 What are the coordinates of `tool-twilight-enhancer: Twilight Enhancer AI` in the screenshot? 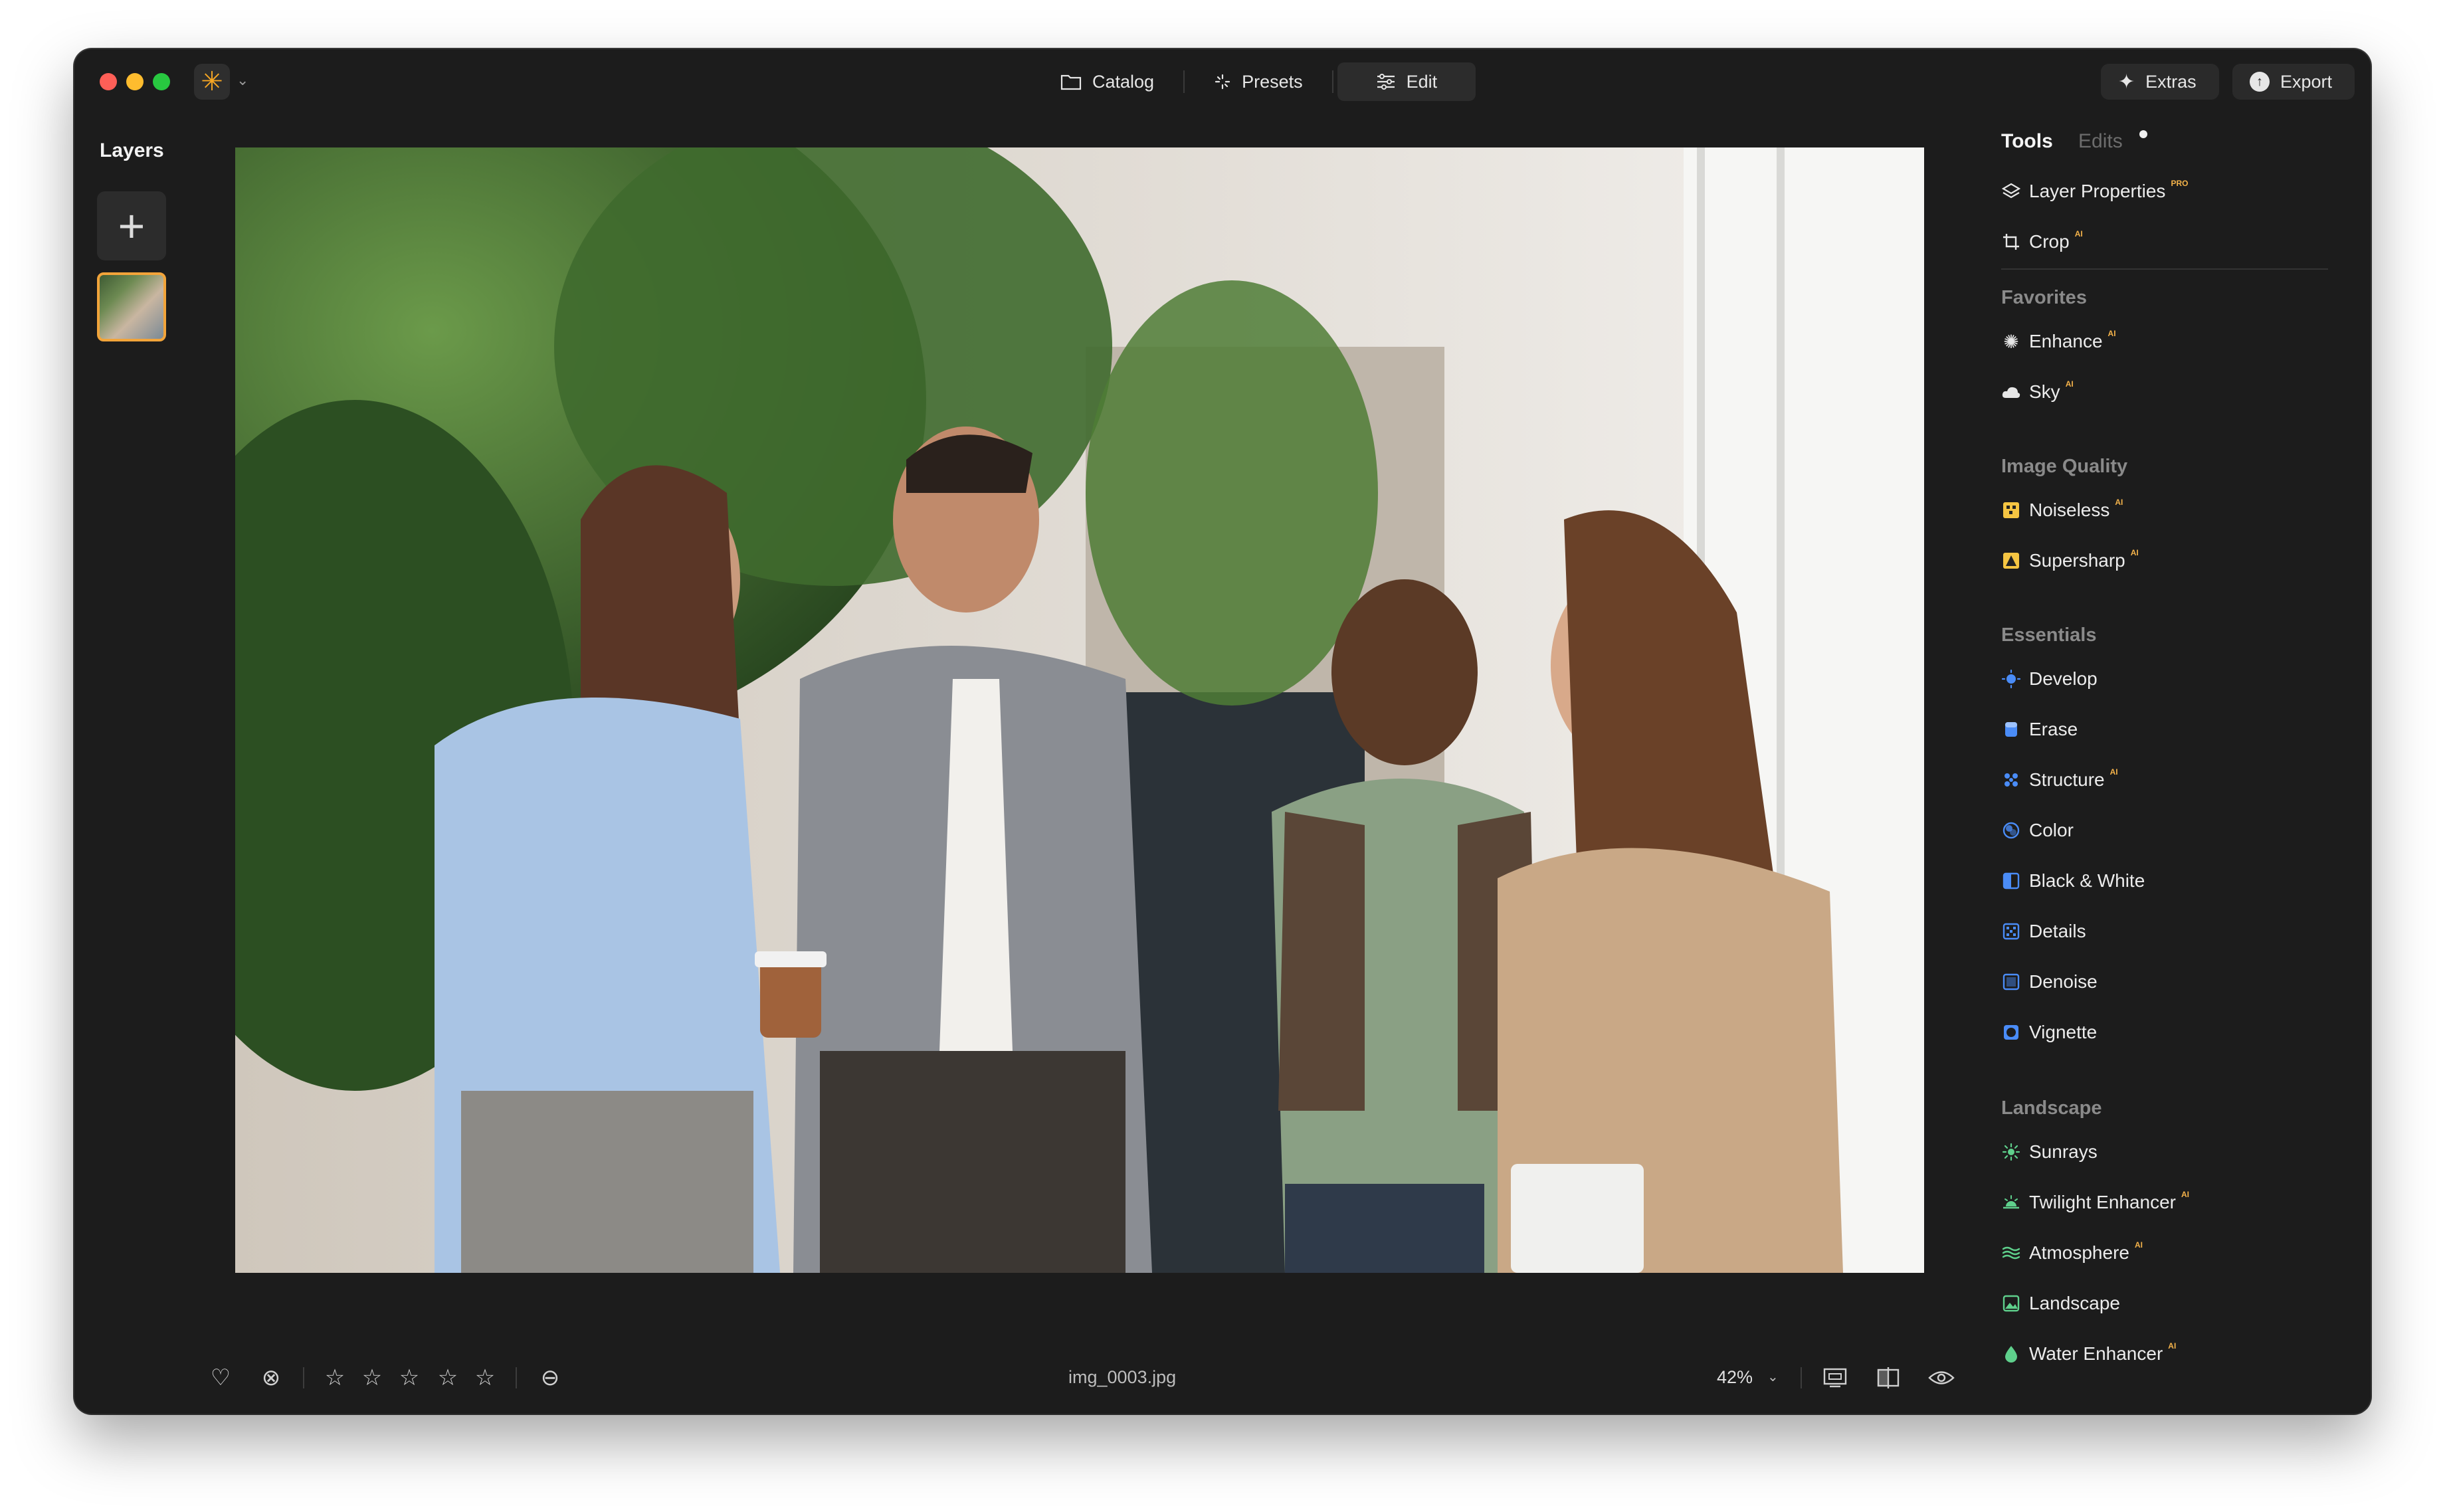 It's located at (2095, 1202).